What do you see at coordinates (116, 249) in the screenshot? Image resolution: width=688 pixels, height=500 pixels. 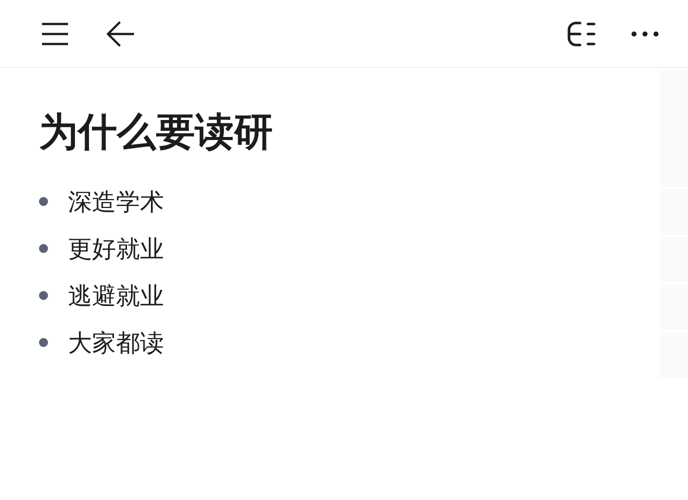 I see `bullet-text: 更好就业` at bounding box center [116, 249].